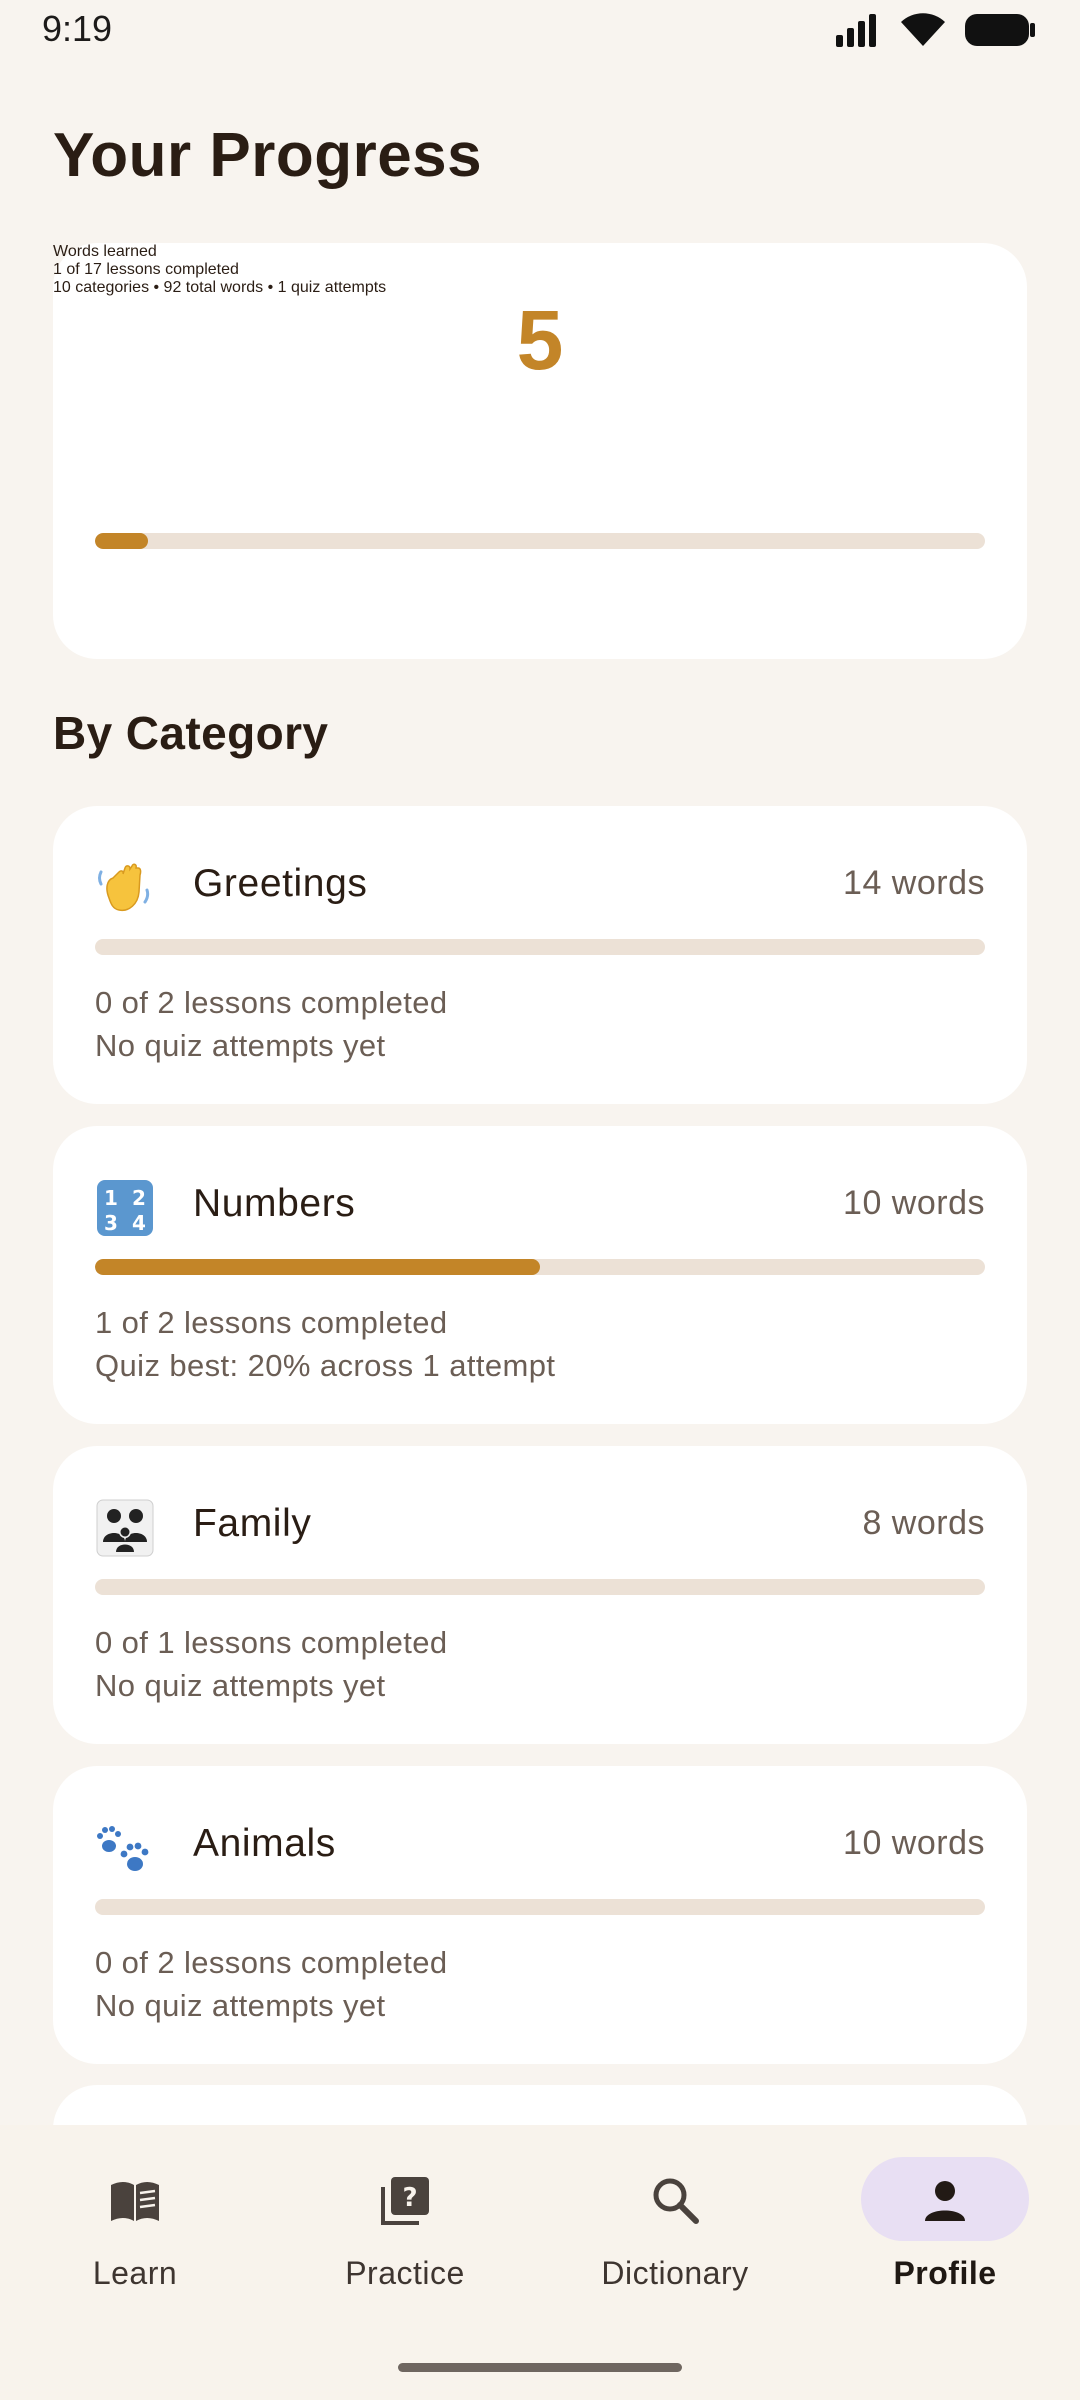 The image size is (1080, 2400). What do you see at coordinates (135, 2201) in the screenshot?
I see `book-icon` at bounding box center [135, 2201].